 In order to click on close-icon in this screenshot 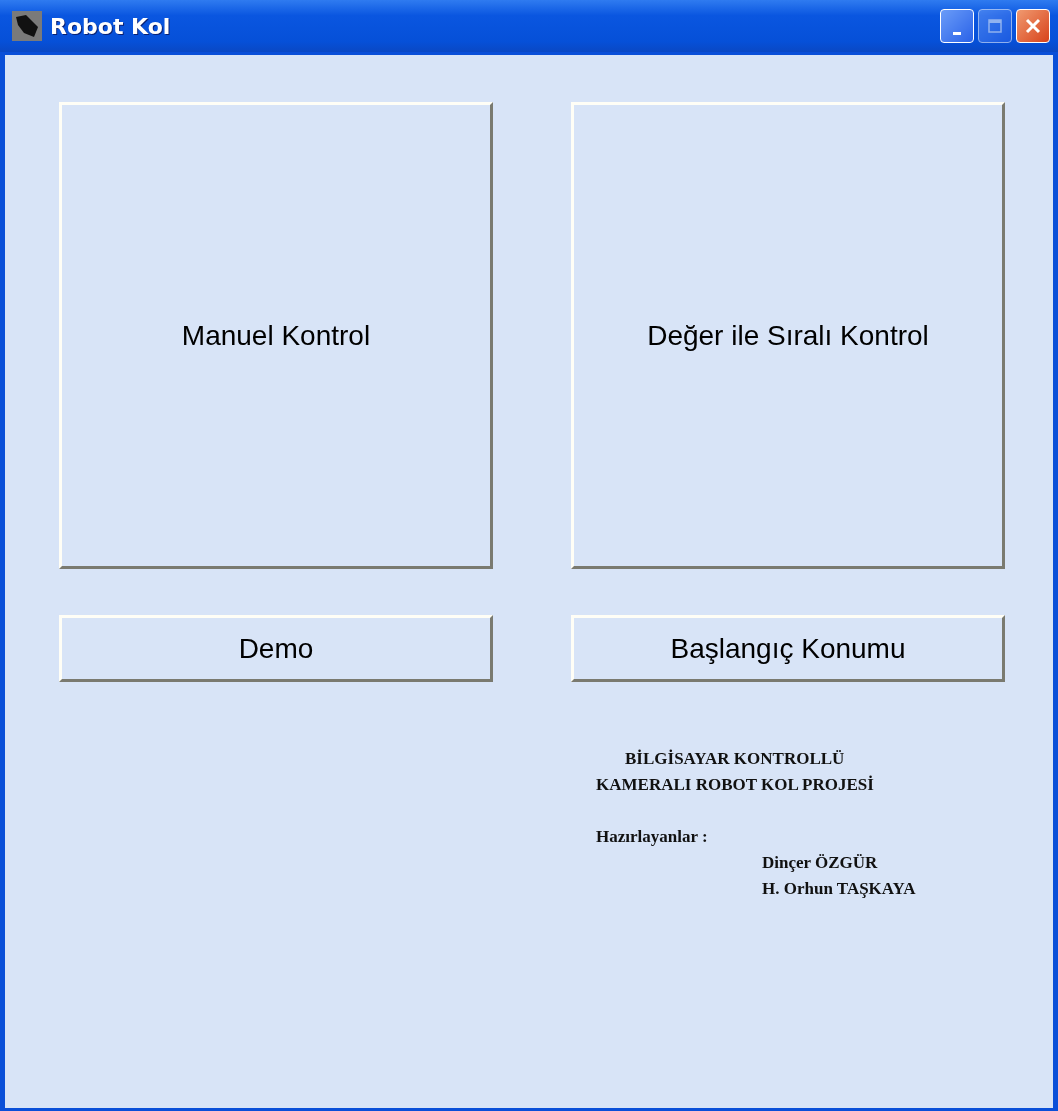, I will do `click(1033, 26)`.